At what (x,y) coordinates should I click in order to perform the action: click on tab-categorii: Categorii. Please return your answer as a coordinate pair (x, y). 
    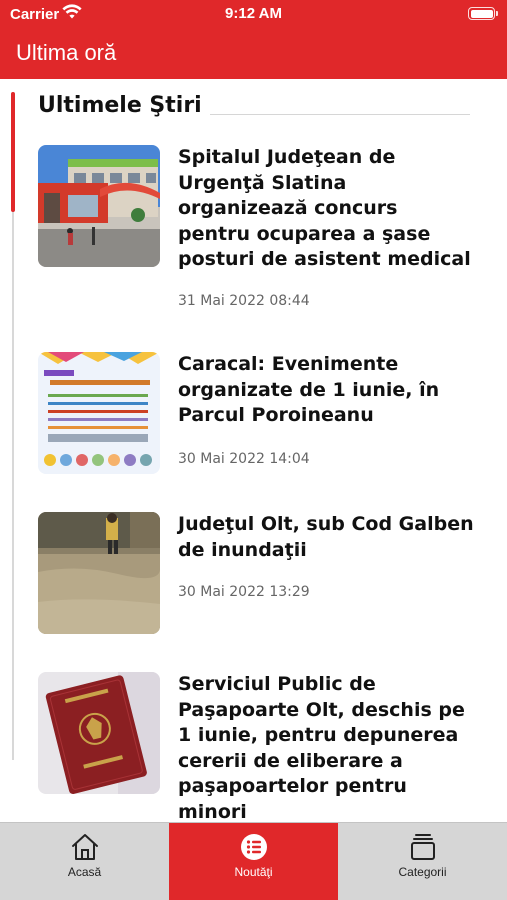
    Looking at the image, I should click on (422, 861).